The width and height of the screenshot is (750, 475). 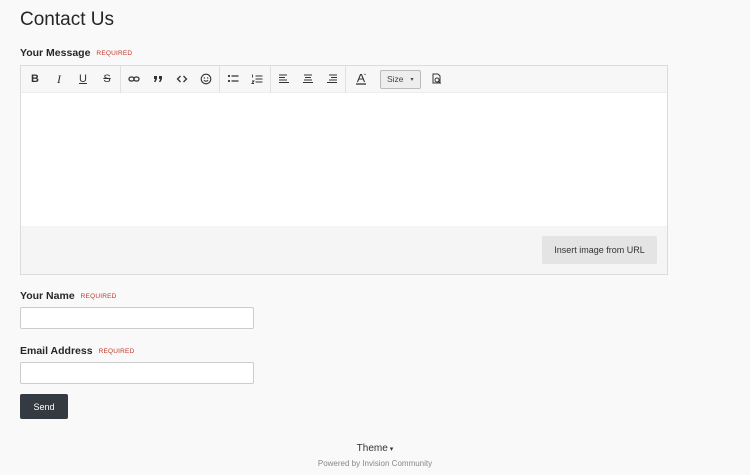 I want to click on name-required-badge: REQUIRED, so click(x=98, y=296).